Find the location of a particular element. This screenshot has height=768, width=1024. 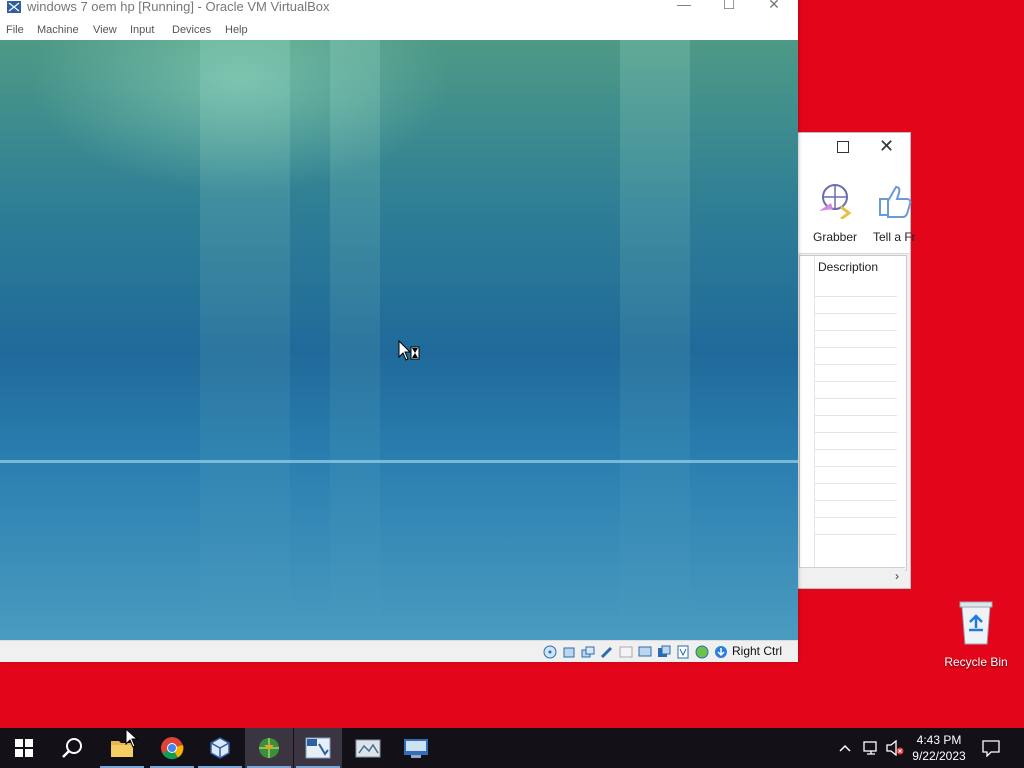

virtualbox-icon is located at coordinates (220, 748).